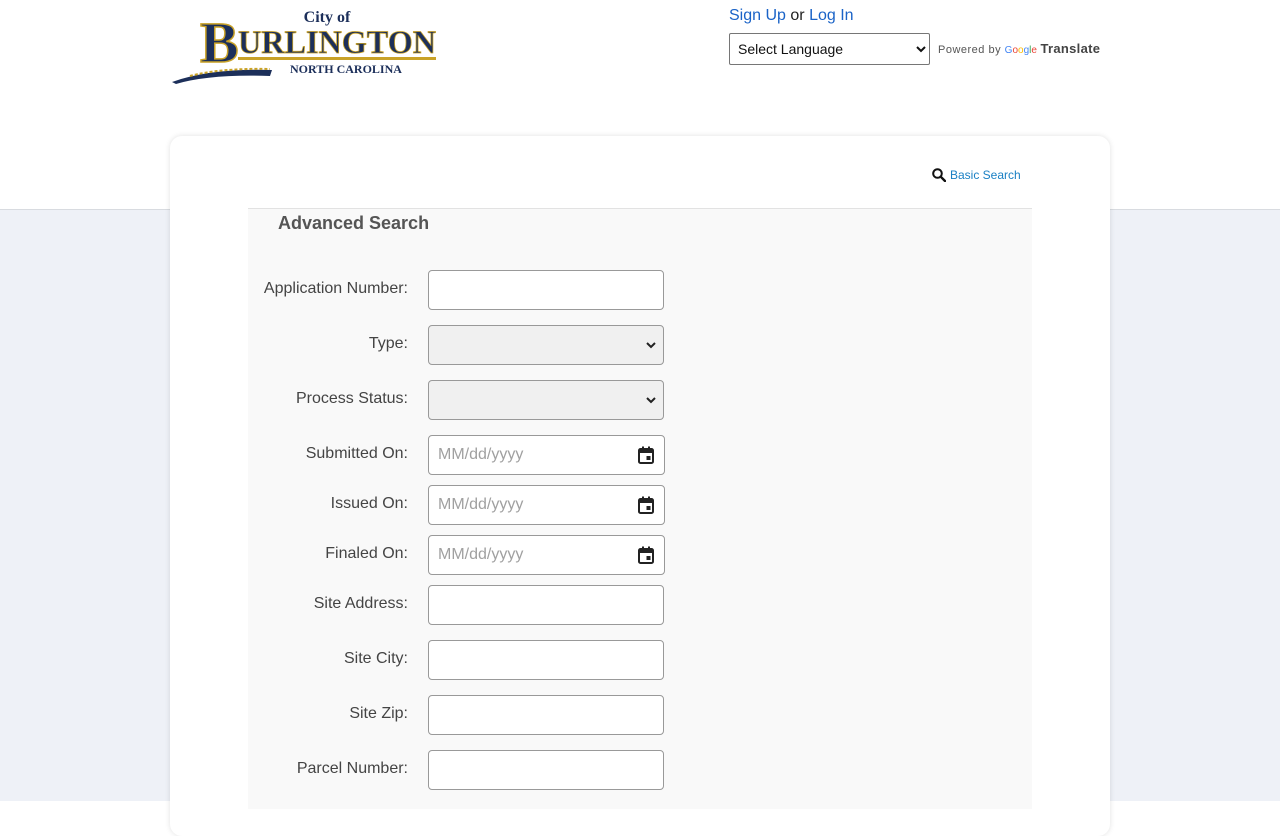 The width and height of the screenshot is (1280, 836). What do you see at coordinates (481, 504) in the screenshot?
I see `issued-on-placeholder: MM/dd/yyyy` at bounding box center [481, 504].